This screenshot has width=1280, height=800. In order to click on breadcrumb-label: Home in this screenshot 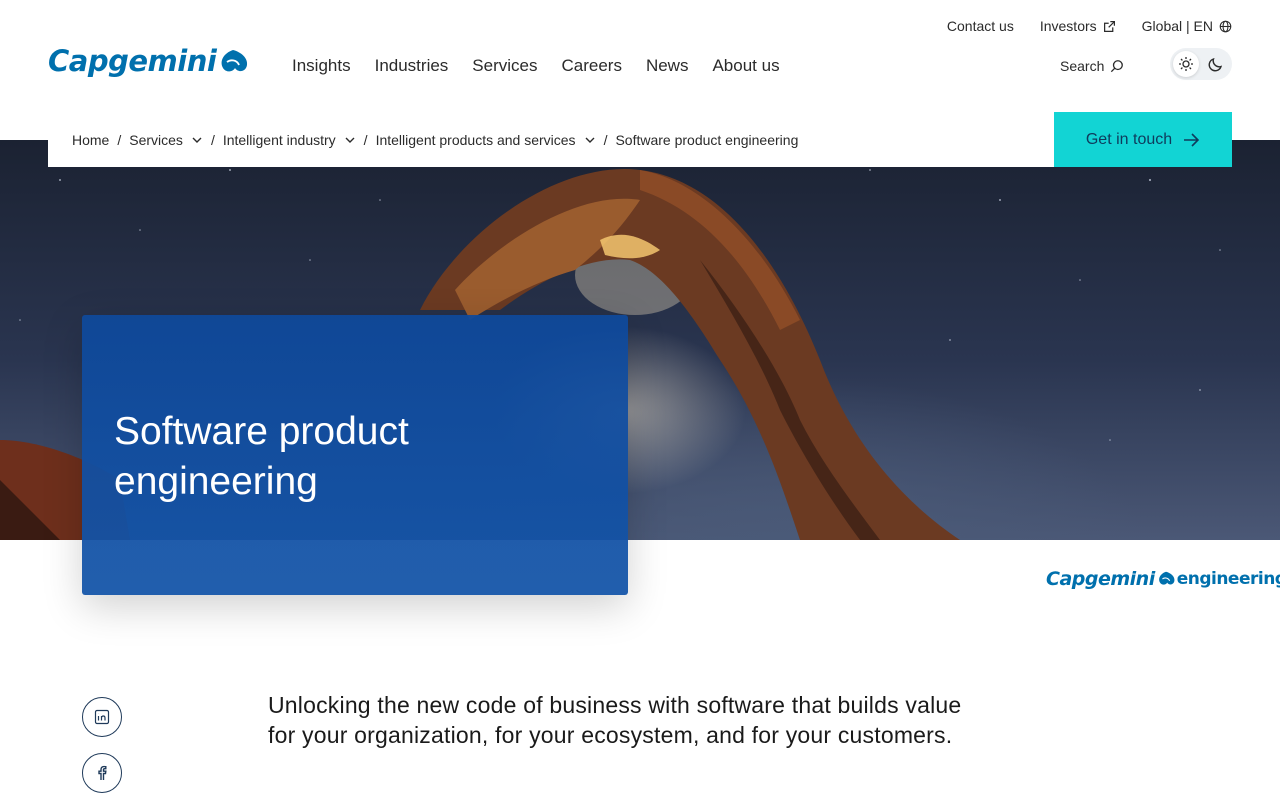, I will do `click(90, 140)`.